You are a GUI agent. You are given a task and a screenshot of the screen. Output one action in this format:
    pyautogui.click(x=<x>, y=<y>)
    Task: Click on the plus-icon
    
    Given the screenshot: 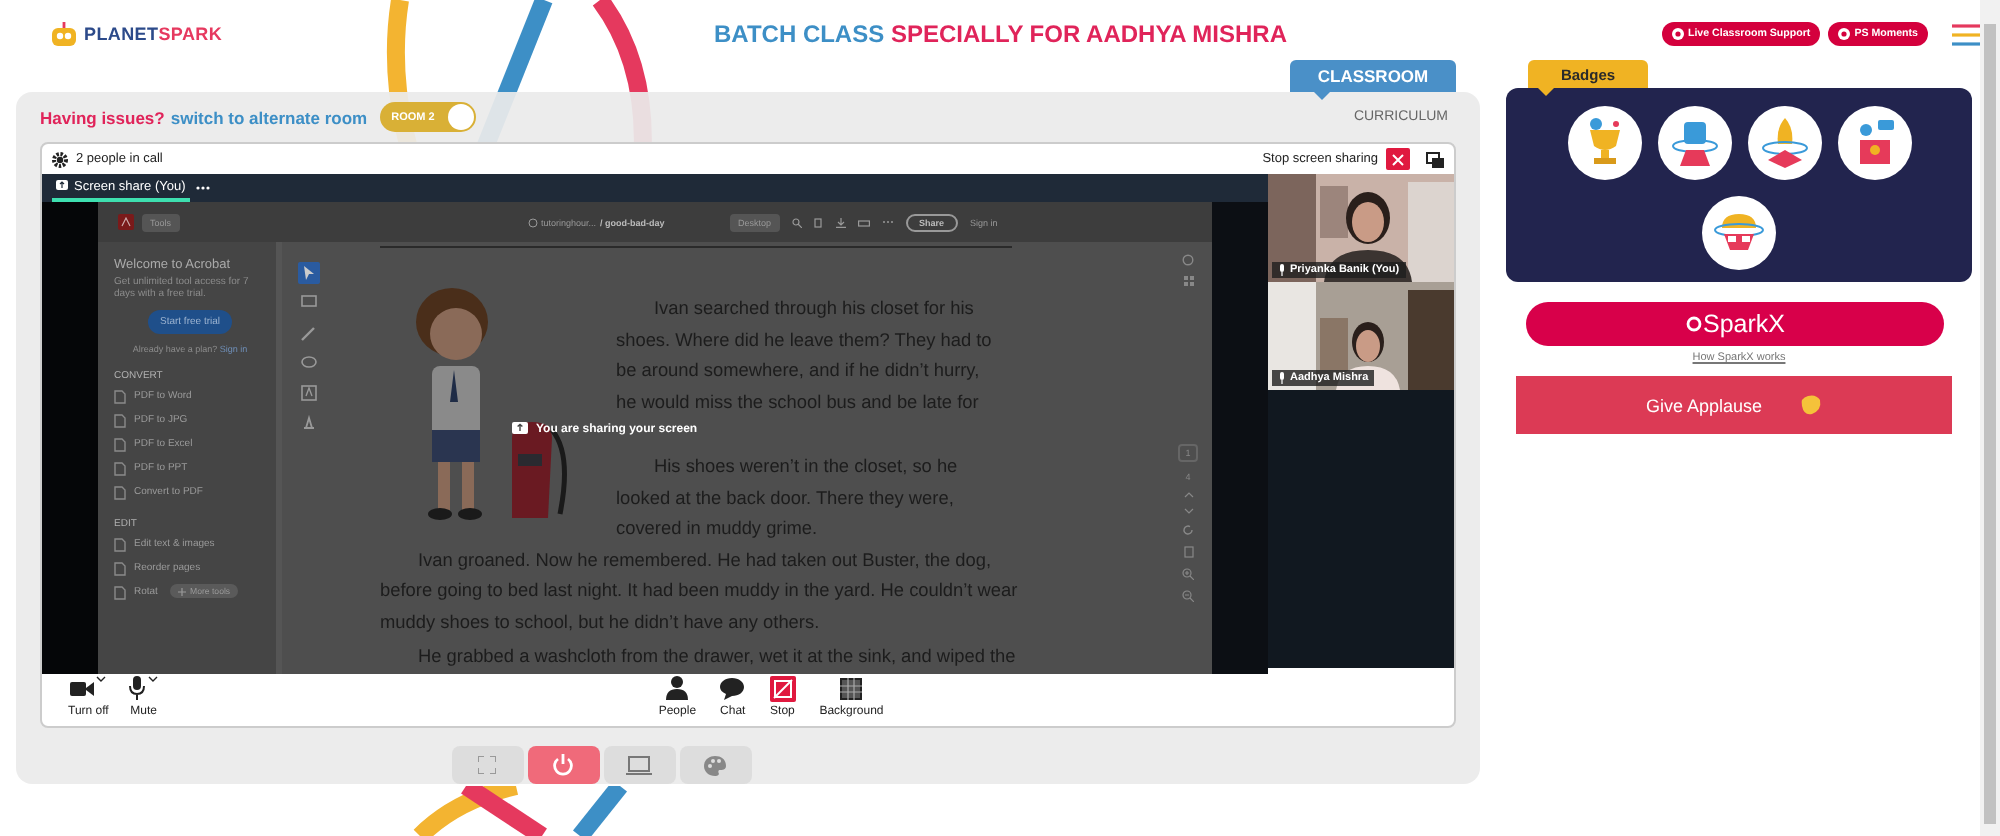 What is the action you would take?
    pyautogui.click(x=182, y=591)
    